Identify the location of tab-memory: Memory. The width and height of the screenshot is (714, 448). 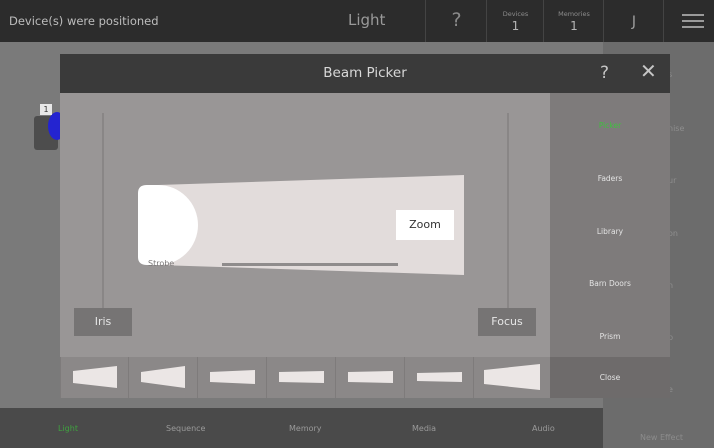
(305, 428).